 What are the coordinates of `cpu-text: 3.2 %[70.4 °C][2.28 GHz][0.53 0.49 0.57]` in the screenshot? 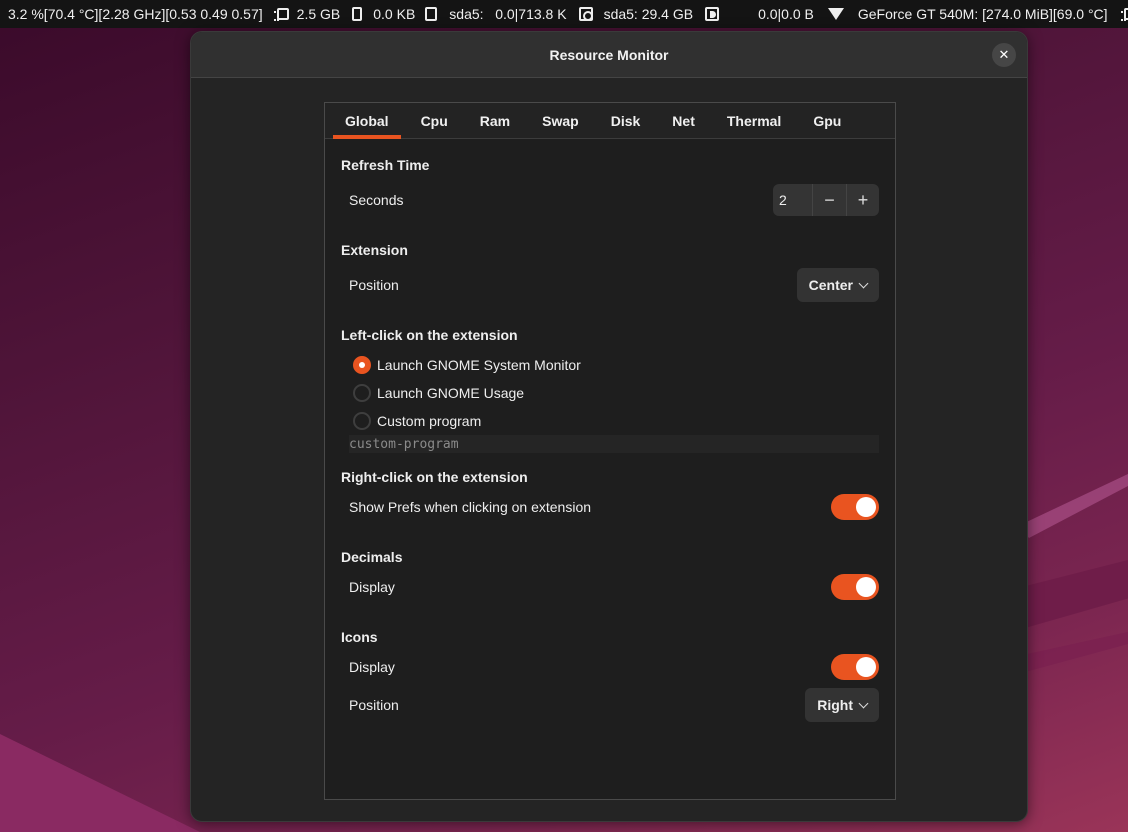 It's located at (135, 14).